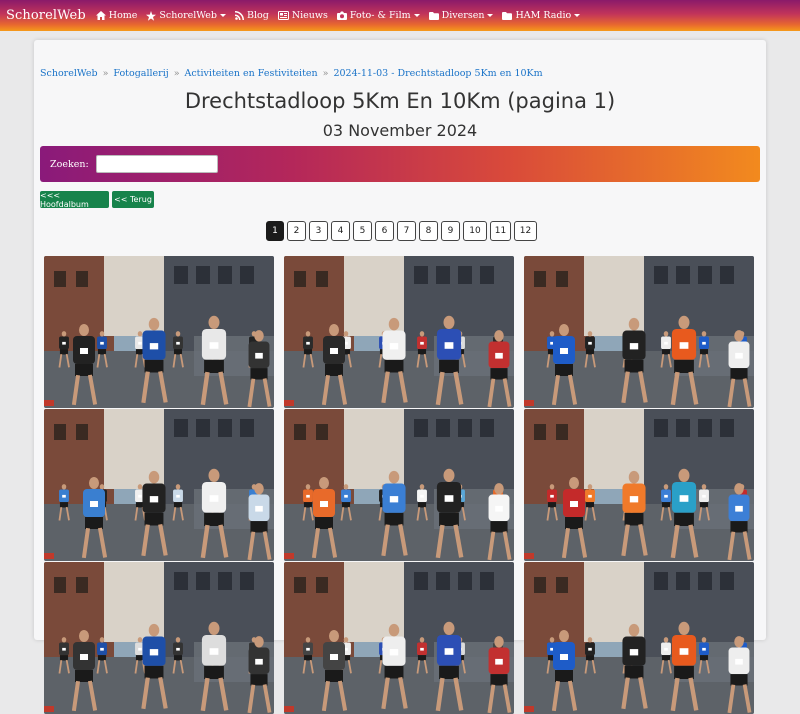 Image resolution: width=800 pixels, height=714 pixels. What do you see at coordinates (400, 101) in the screenshot?
I see `page-title: Drechtstadloop 5Km En 10Km (pagina 1)` at bounding box center [400, 101].